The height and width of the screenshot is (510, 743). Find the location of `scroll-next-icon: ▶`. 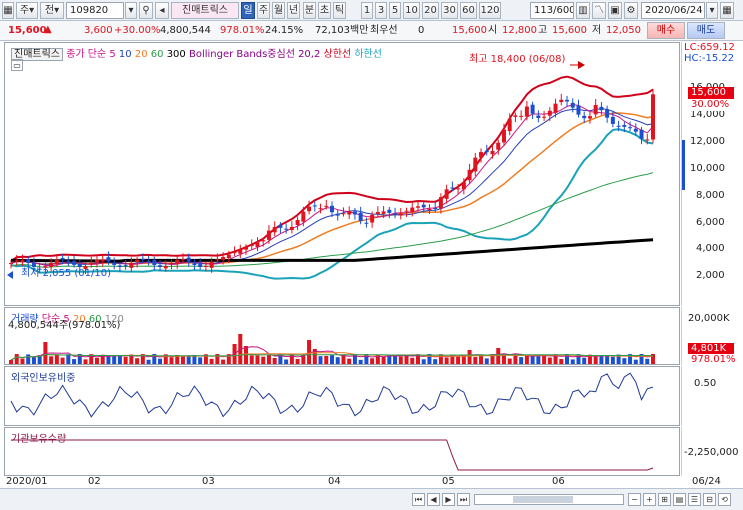

scroll-next-icon: ▶ is located at coordinates (448, 499).